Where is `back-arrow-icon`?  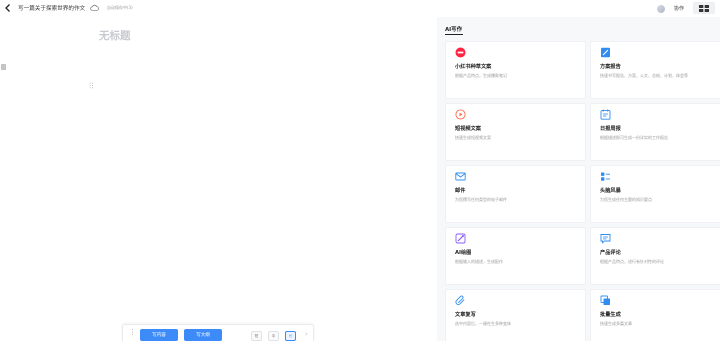
back-arrow-icon is located at coordinates (8, 8).